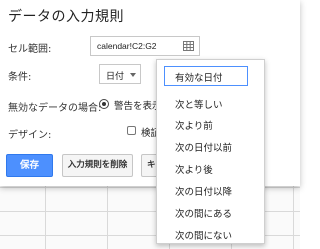  What do you see at coordinates (30, 49) in the screenshot?
I see `cell-range-label: セル範囲:` at bounding box center [30, 49].